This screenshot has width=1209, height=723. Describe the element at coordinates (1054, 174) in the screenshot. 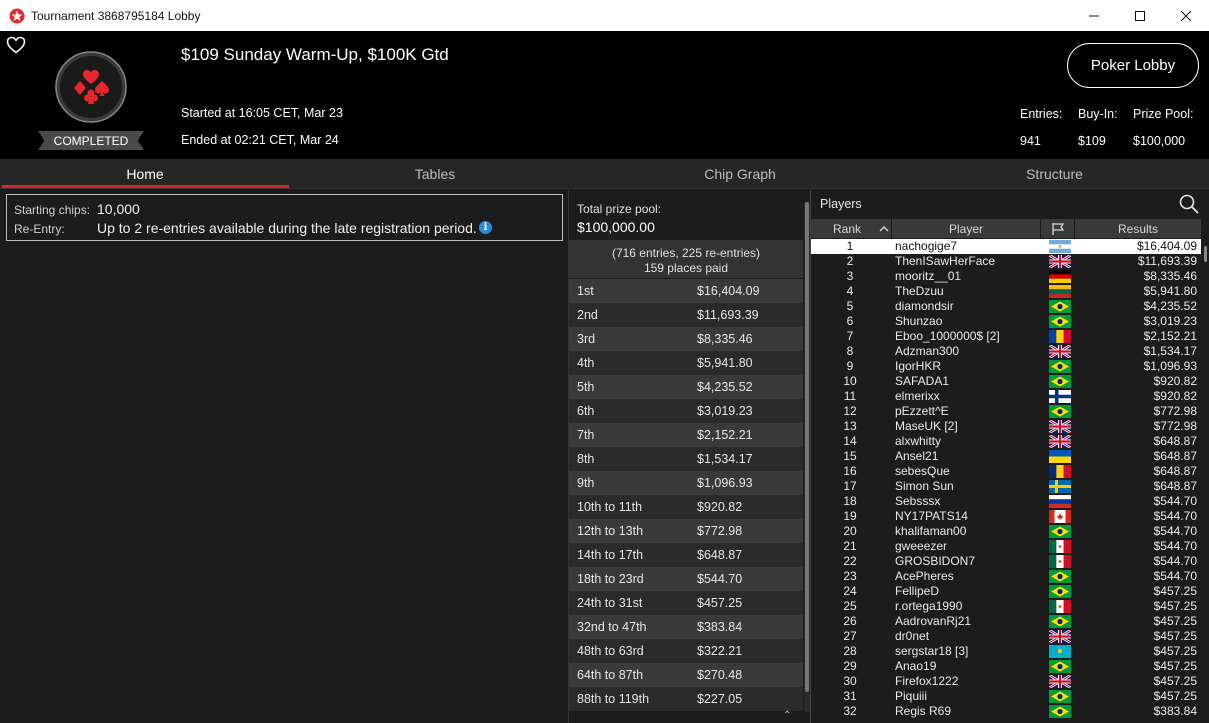

I see `tab-structure: Structure` at that location.